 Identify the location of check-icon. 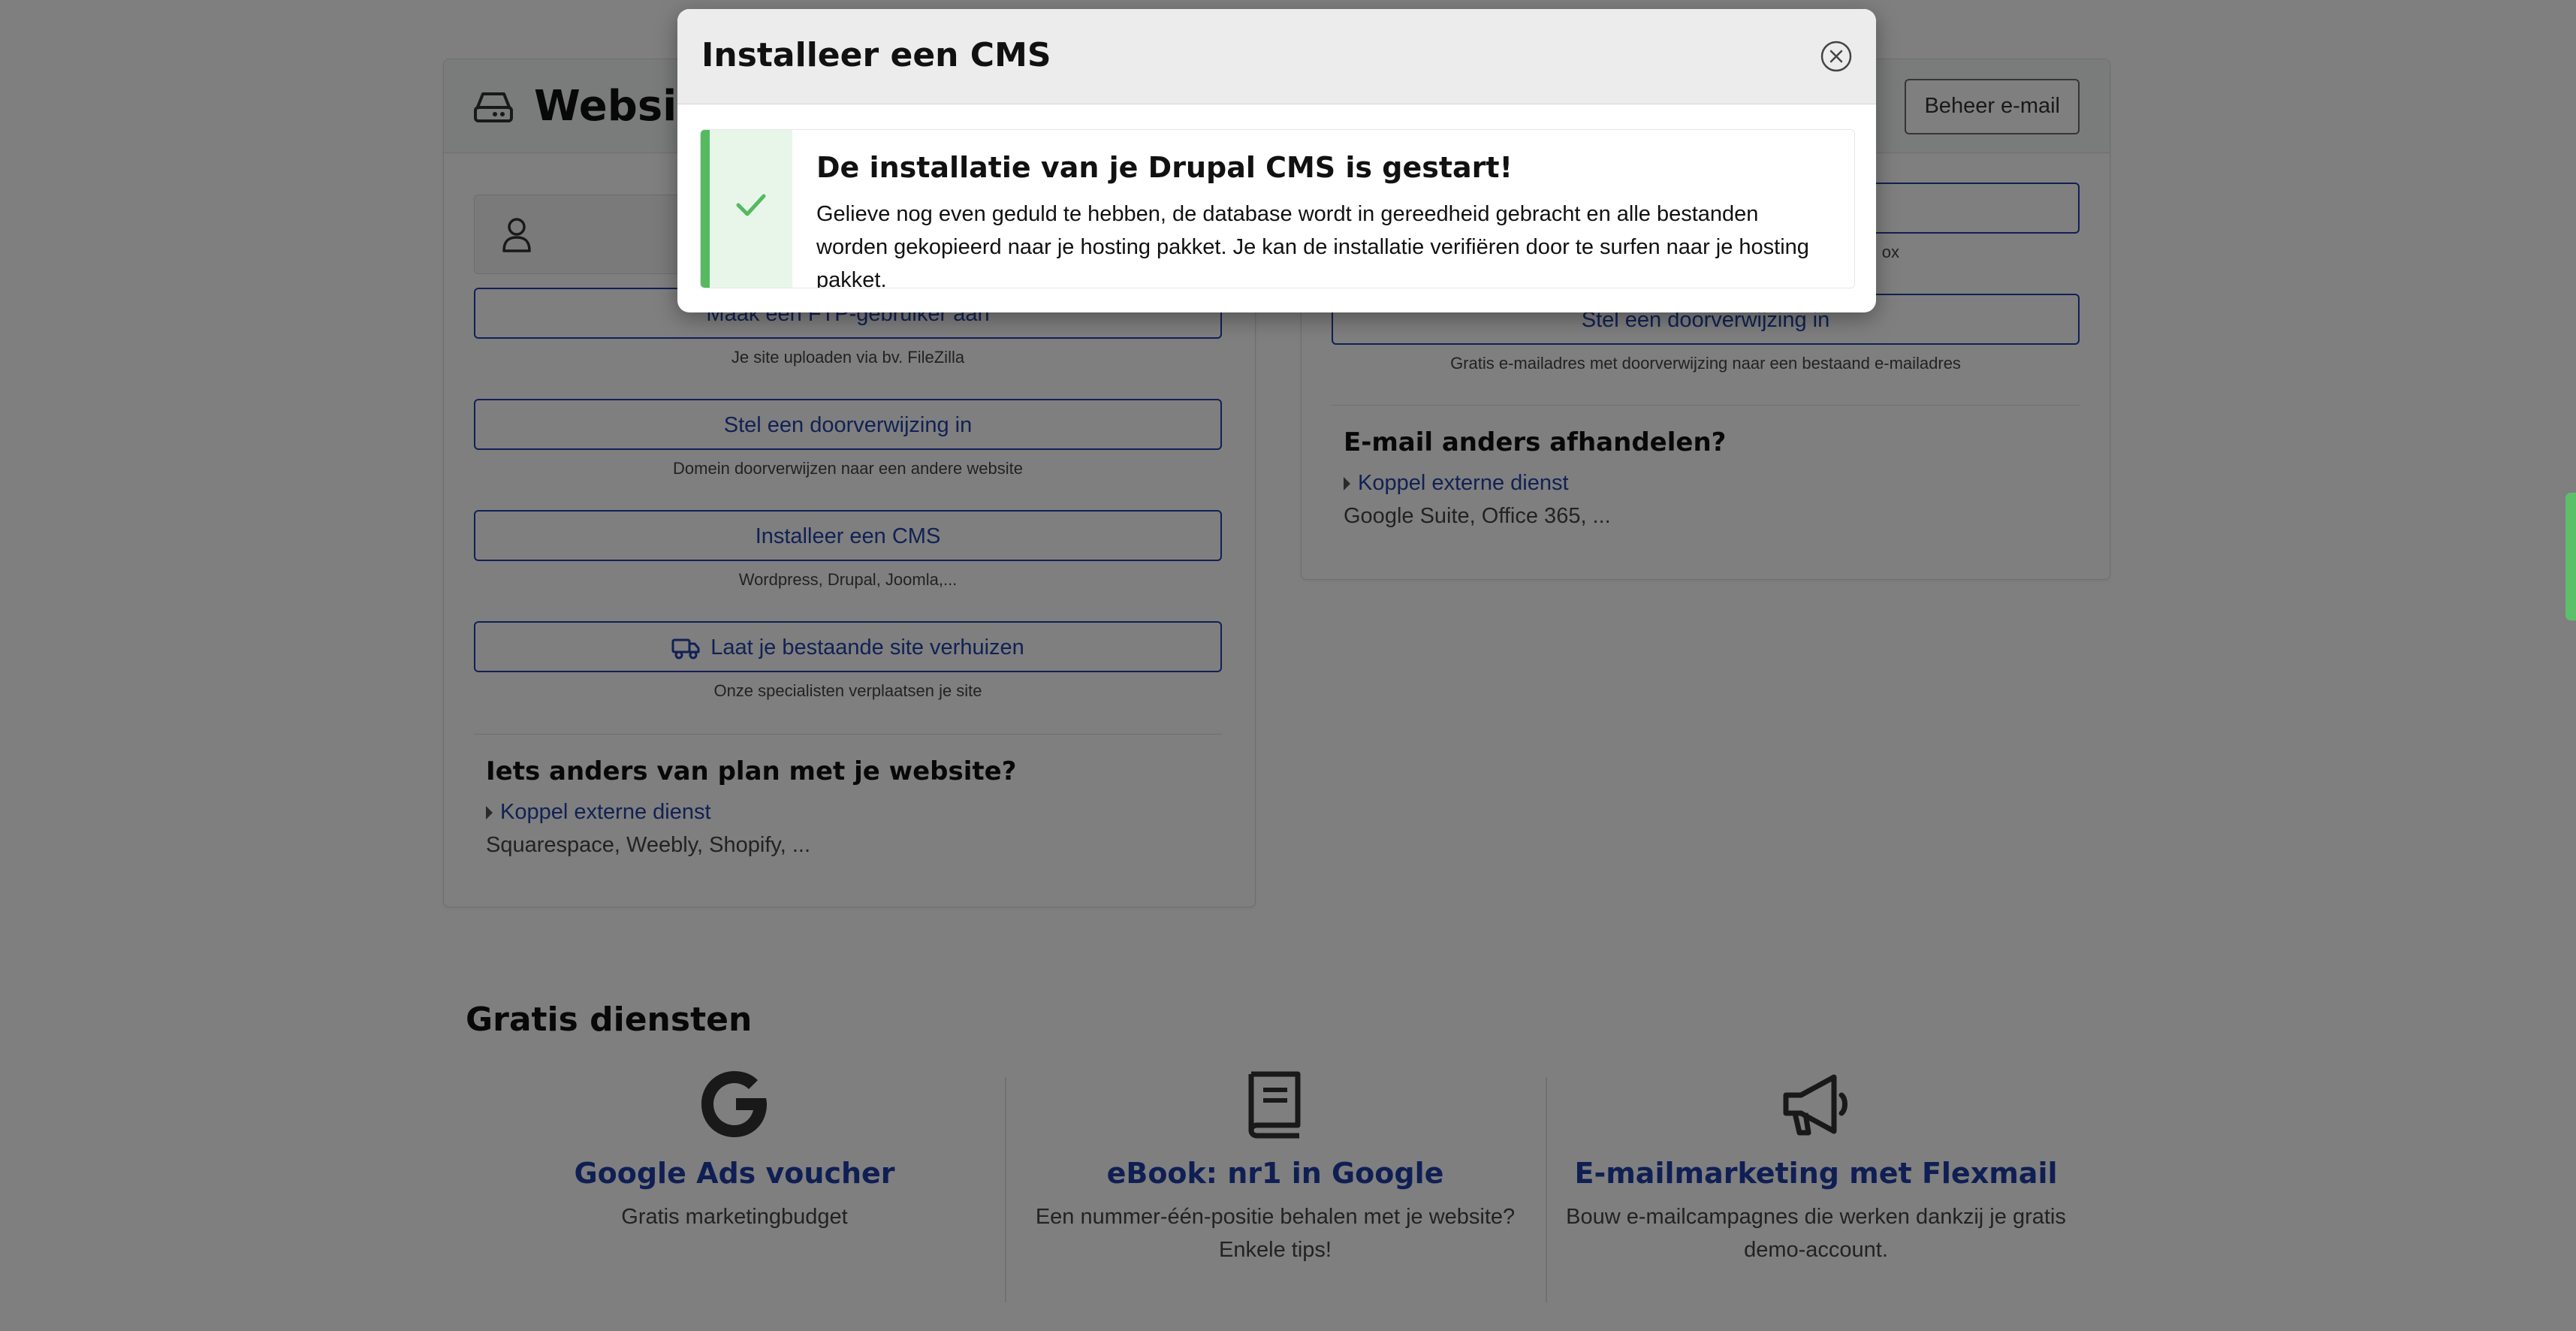
(751, 205).